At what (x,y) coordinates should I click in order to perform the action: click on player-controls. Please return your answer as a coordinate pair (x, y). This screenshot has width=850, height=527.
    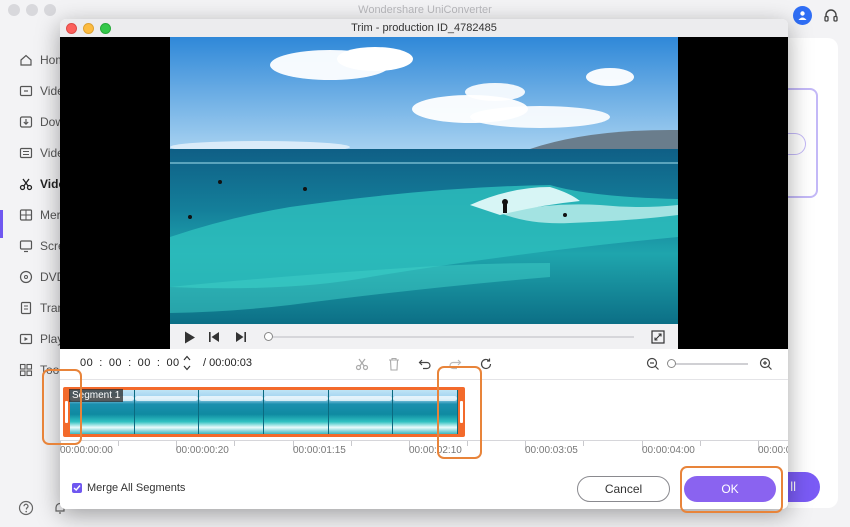
    Looking at the image, I should click on (424, 336).